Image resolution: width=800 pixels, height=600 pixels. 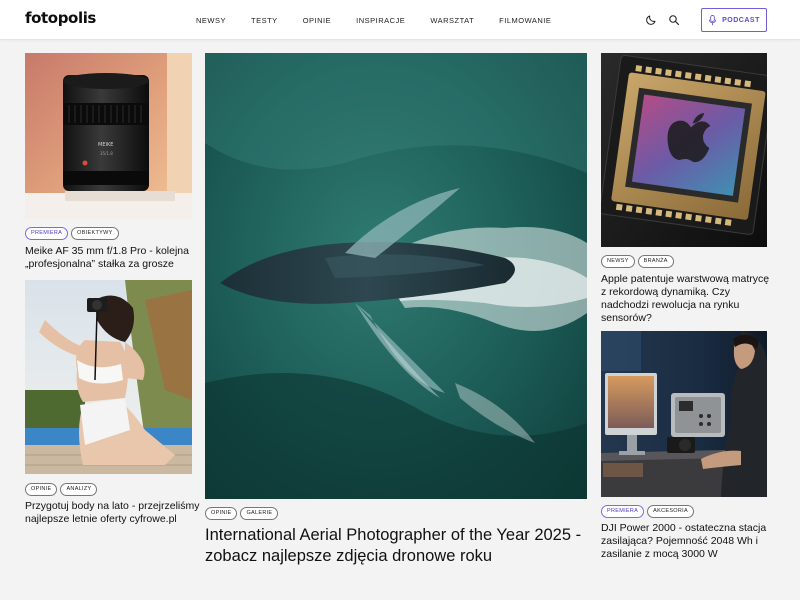 I want to click on title-line: Przygotuj body na lato - przejrzeliśmy, so click(x=112, y=506).